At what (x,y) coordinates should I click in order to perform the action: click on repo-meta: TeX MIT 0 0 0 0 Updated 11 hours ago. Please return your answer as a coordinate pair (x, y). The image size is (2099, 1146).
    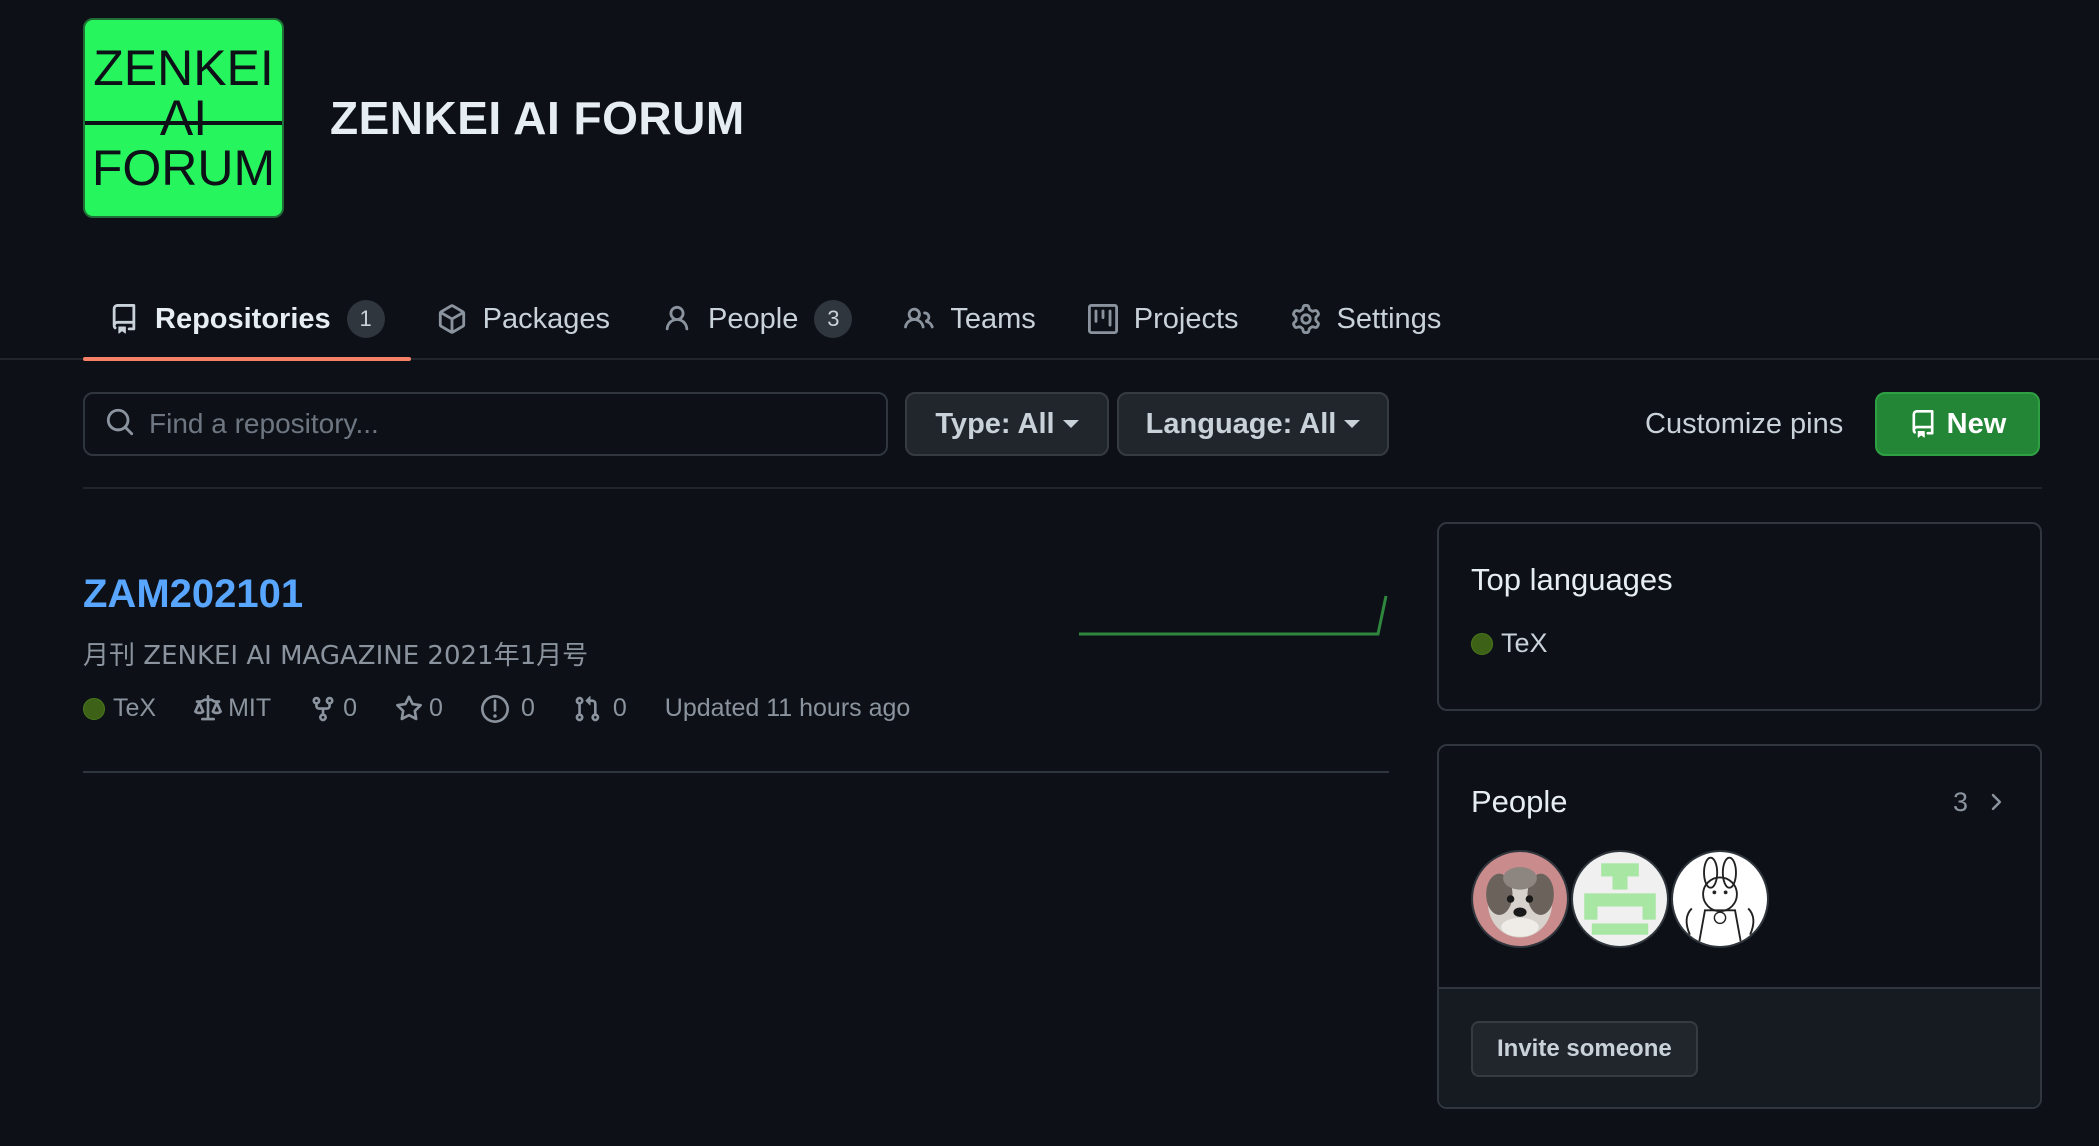
    Looking at the image, I should click on (736, 708).